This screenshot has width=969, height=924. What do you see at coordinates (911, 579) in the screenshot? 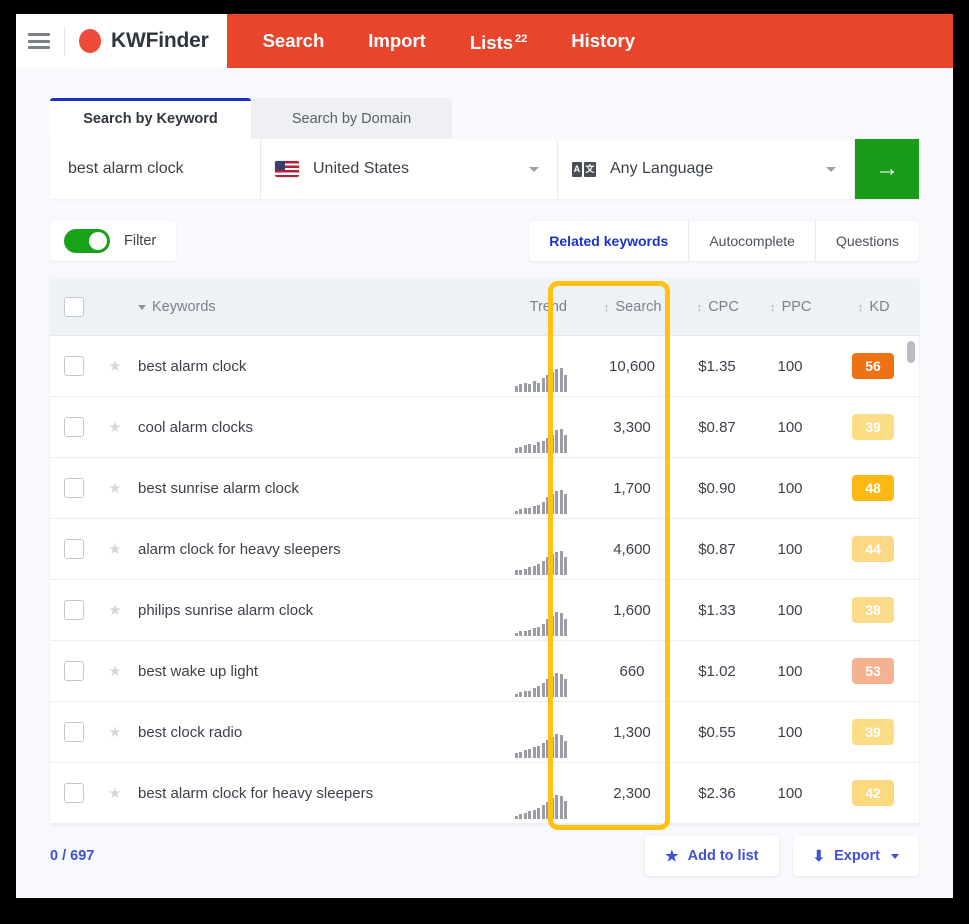
I see `table-scrollbar` at bounding box center [911, 579].